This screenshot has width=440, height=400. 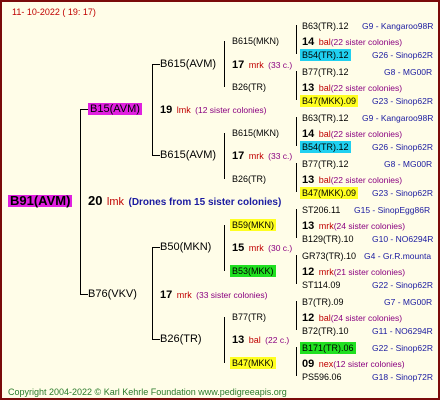 What do you see at coordinates (166, 110) in the screenshot?
I see `g1-num: 19` at bounding box center [166, 110].